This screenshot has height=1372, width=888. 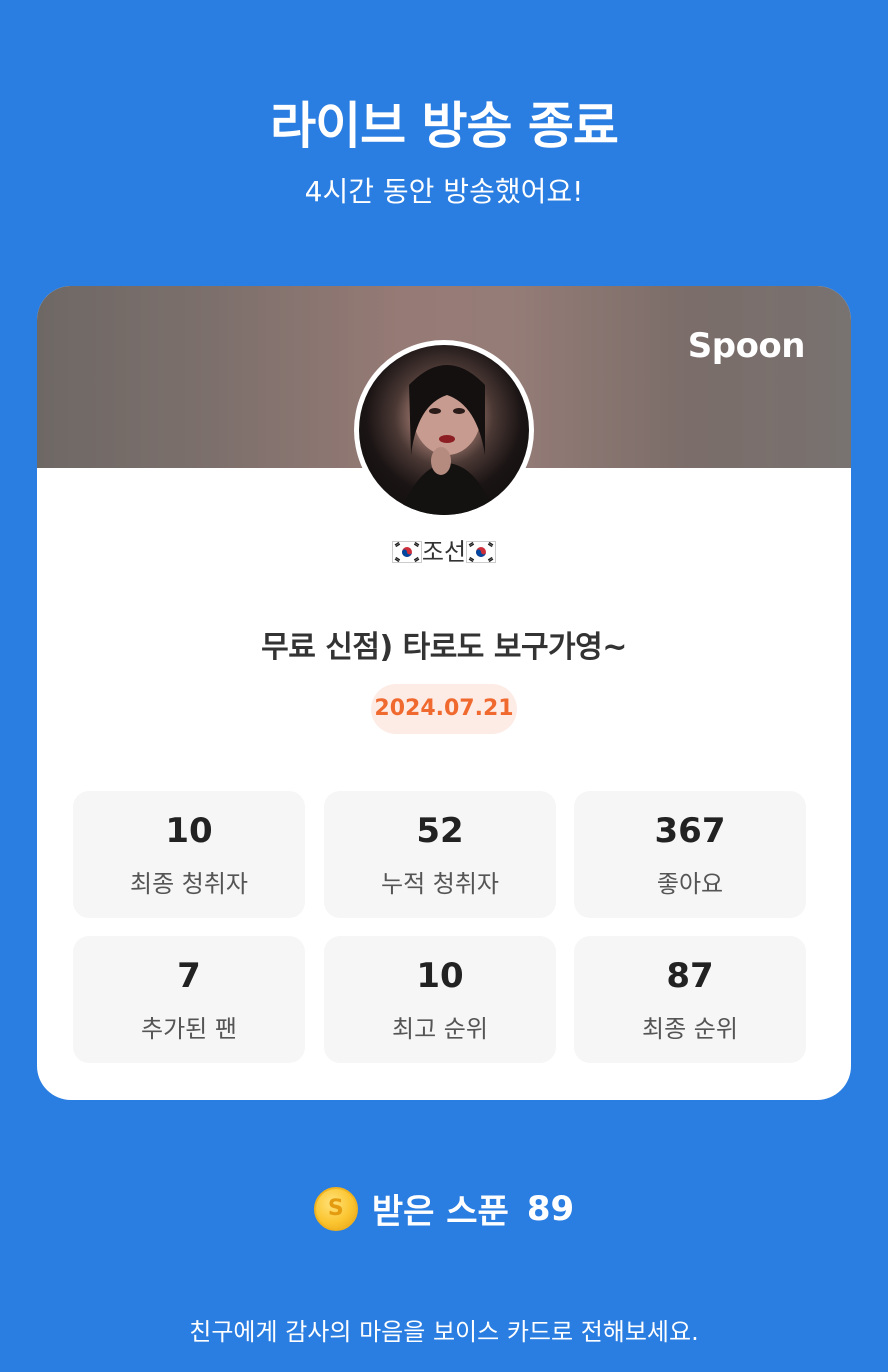 What do you see at coordinates (189, 999) in the screenshot?
I see `stat-new-fans: 7 추가된 팬` at bounding box center [189, 999].